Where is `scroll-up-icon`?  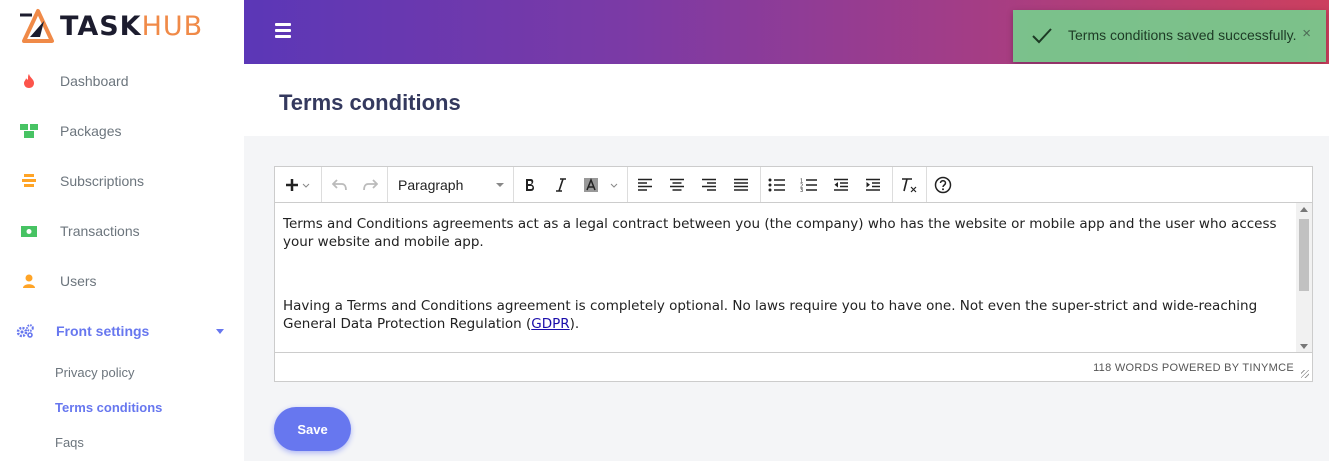 scroll-up-icon is located at coordinates (1304, 209).